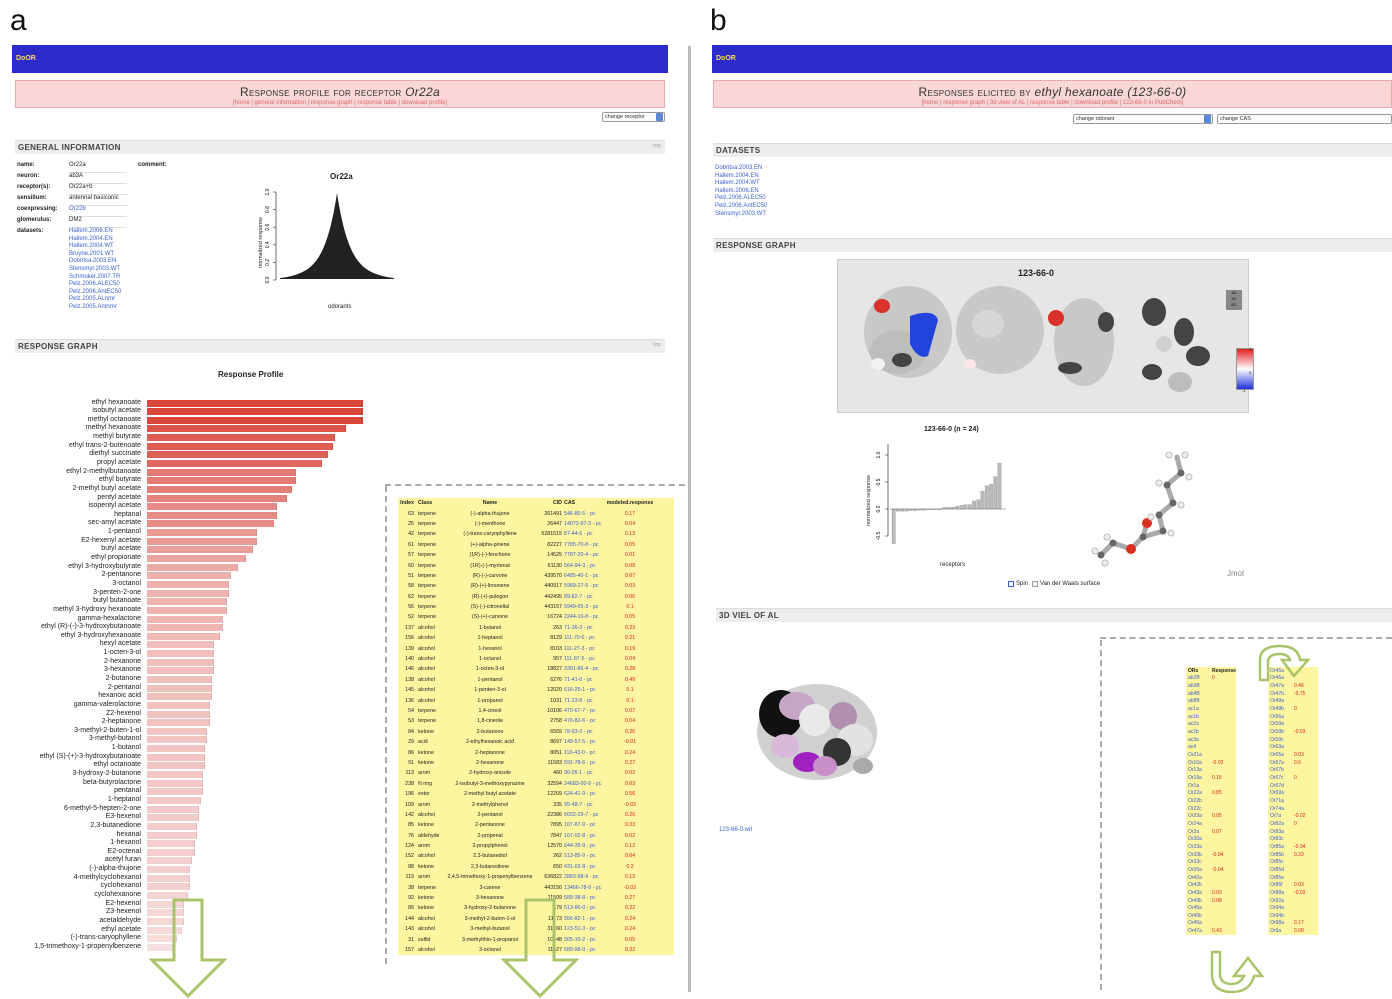 The image size is (1392, 999). I want to click on cas-link: 5949-05-3 - pc, so click(584, 607).